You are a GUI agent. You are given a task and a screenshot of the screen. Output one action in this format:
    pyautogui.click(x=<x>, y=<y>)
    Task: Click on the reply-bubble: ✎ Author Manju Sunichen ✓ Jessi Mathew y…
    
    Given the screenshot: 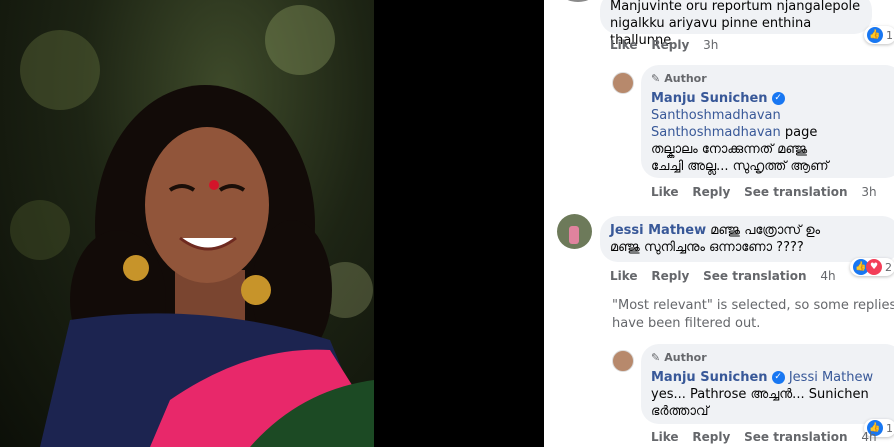 What is the action you would take?
    pyautogui.click(x=767, y=384)
    